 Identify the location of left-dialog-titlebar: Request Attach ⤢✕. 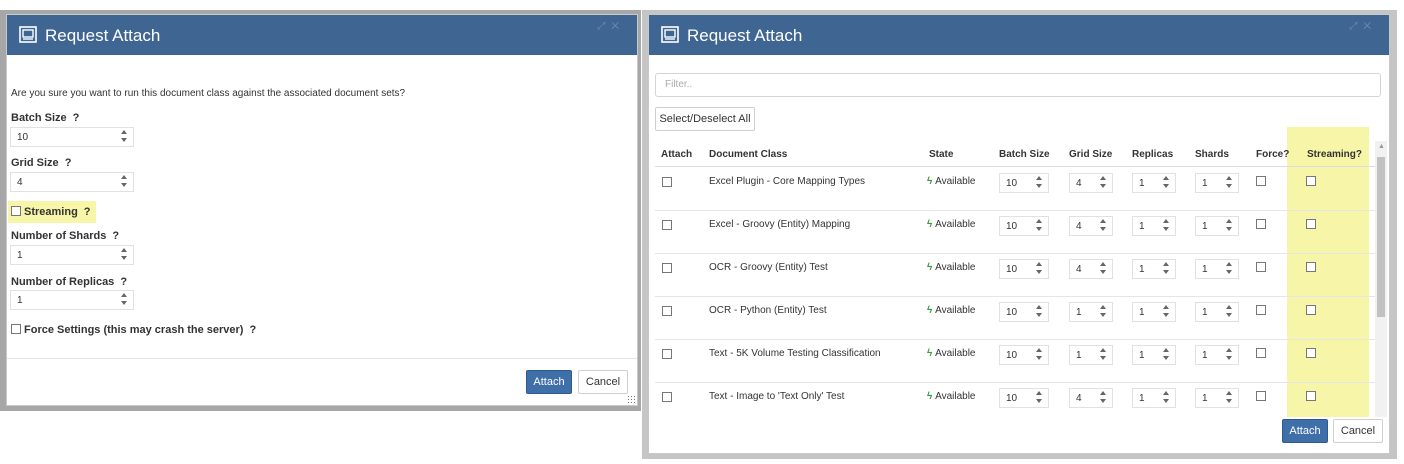
(322, 35).